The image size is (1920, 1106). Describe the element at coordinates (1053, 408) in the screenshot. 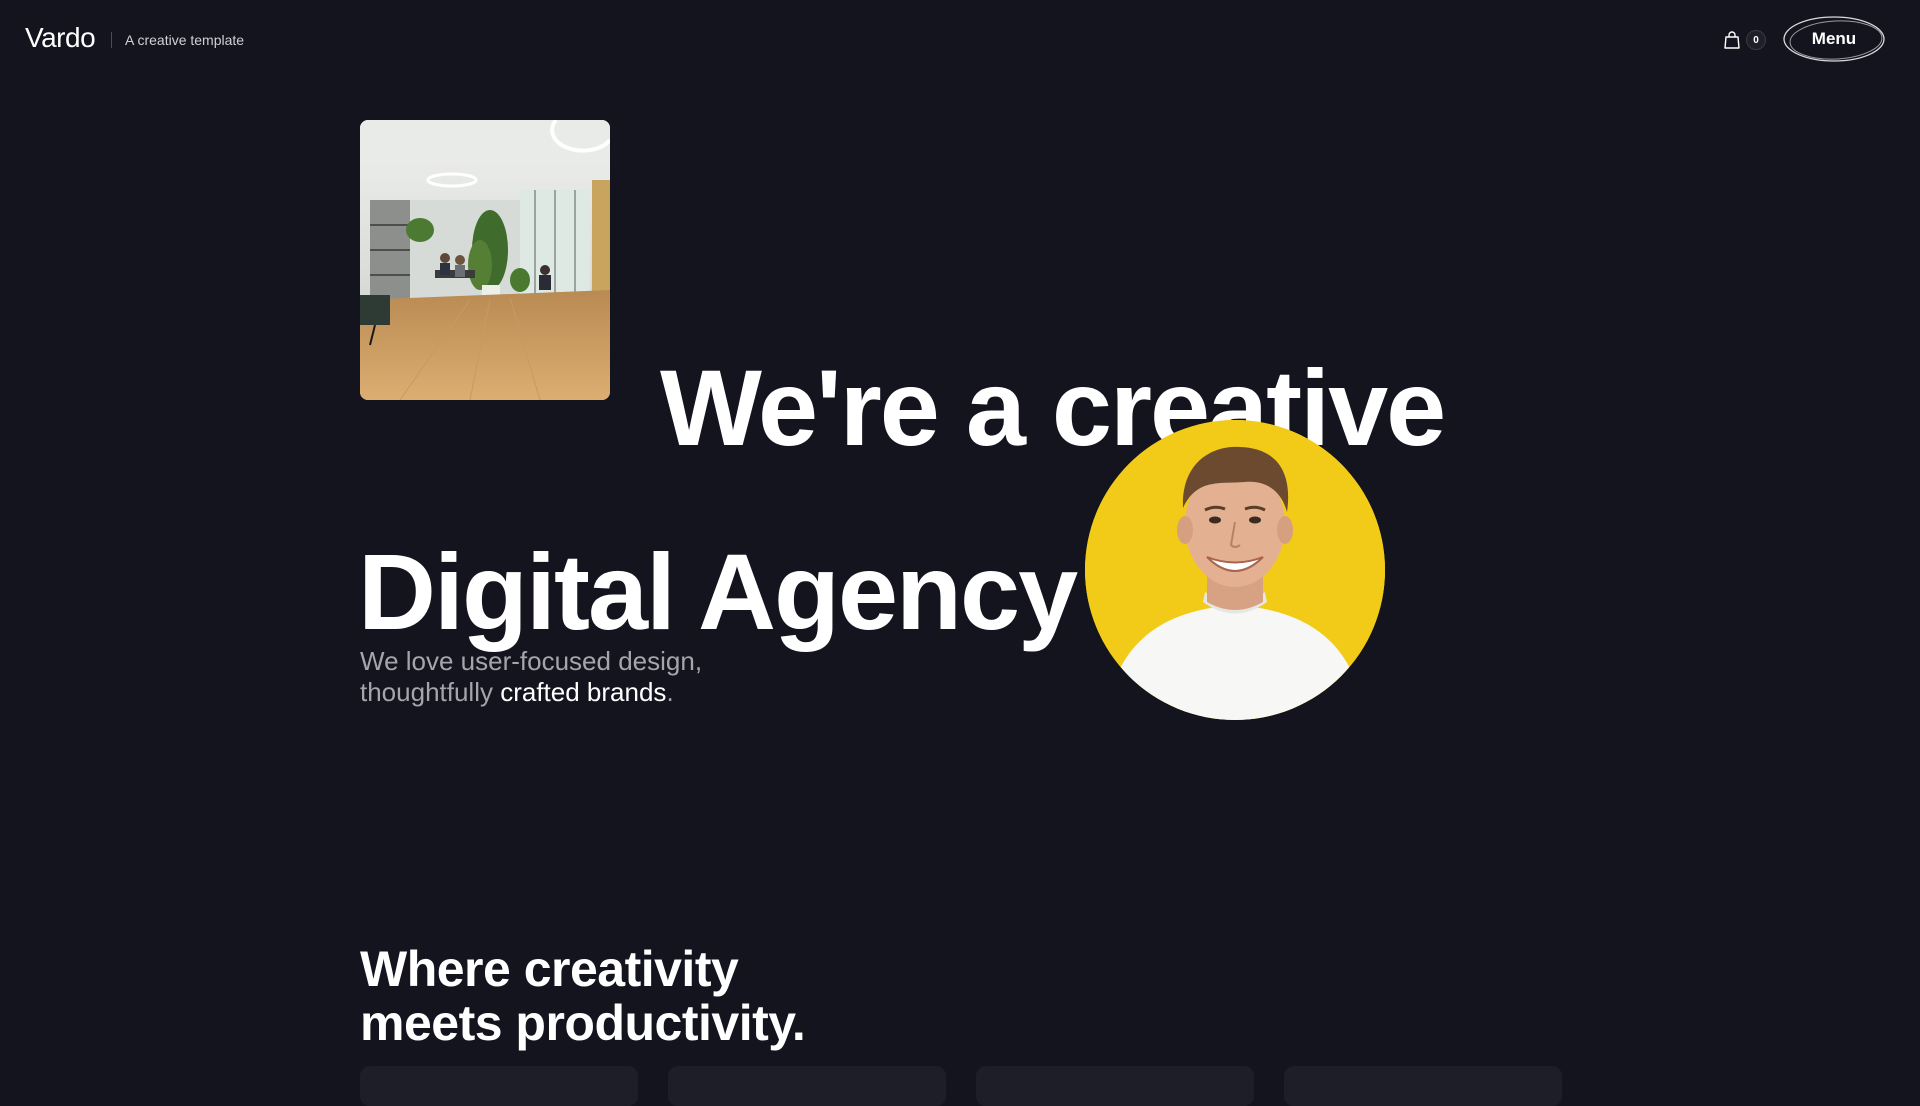

I see `headline-line-1: We're a creative` at that location.